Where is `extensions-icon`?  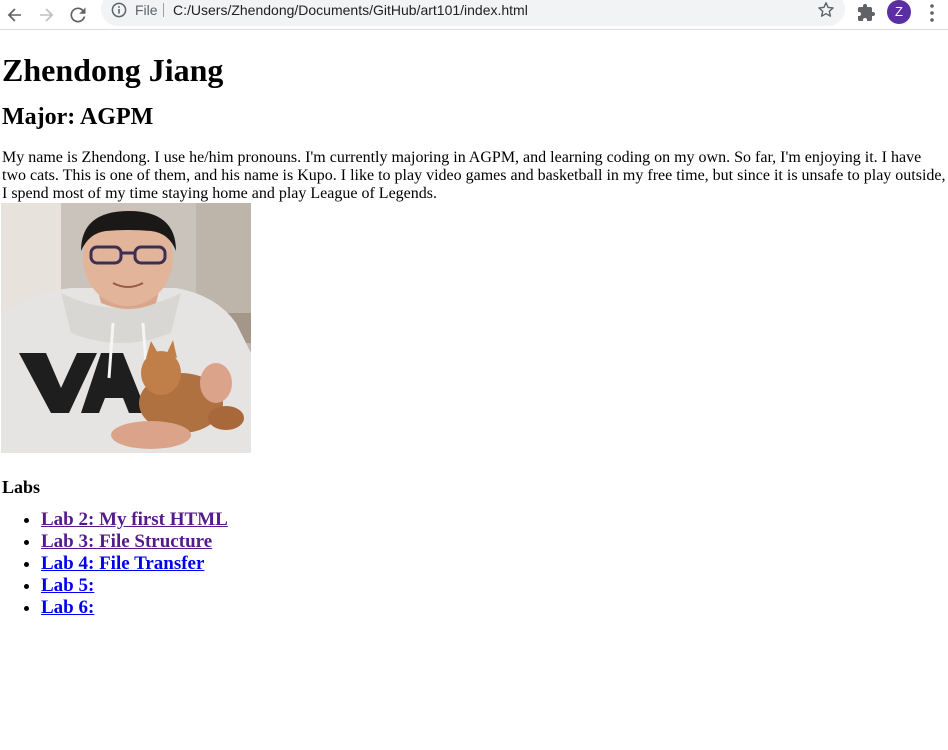
extensions-icon is located at coordinates (867, 13).